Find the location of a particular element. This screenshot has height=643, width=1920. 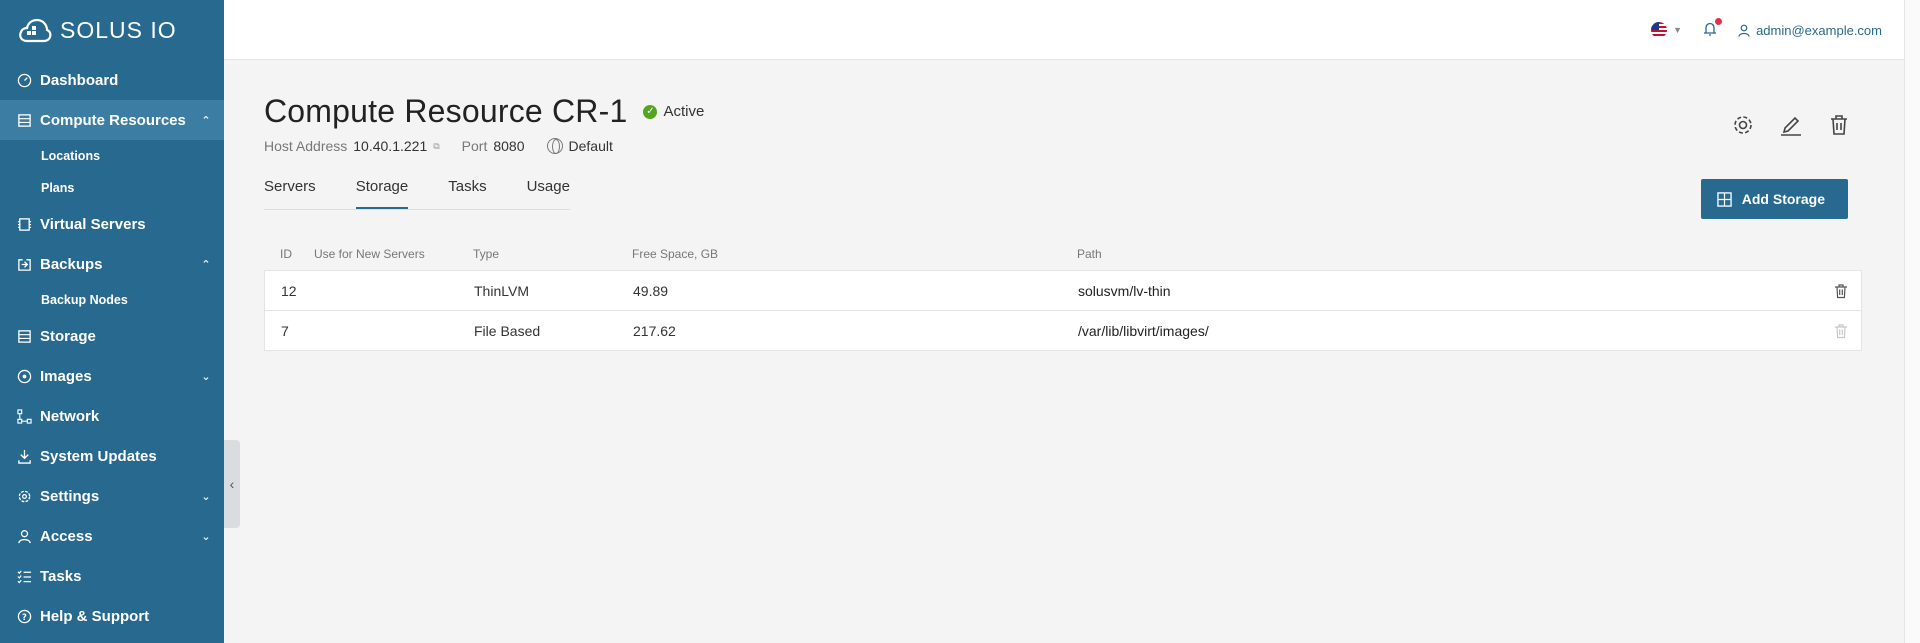

tab-tasks: Tasks is located at coordinates (467, 193).